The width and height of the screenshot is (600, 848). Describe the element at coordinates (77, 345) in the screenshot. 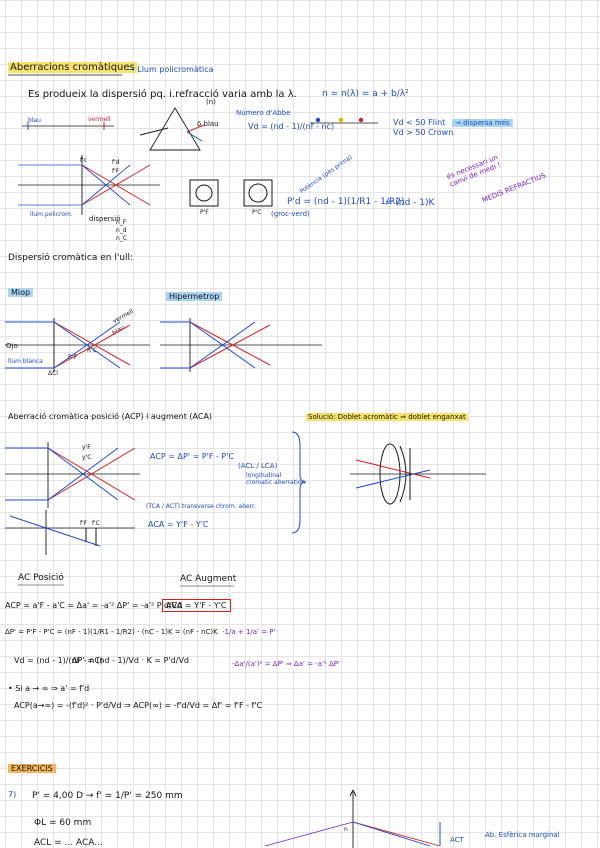

I see `myopia-diagram` at that location.